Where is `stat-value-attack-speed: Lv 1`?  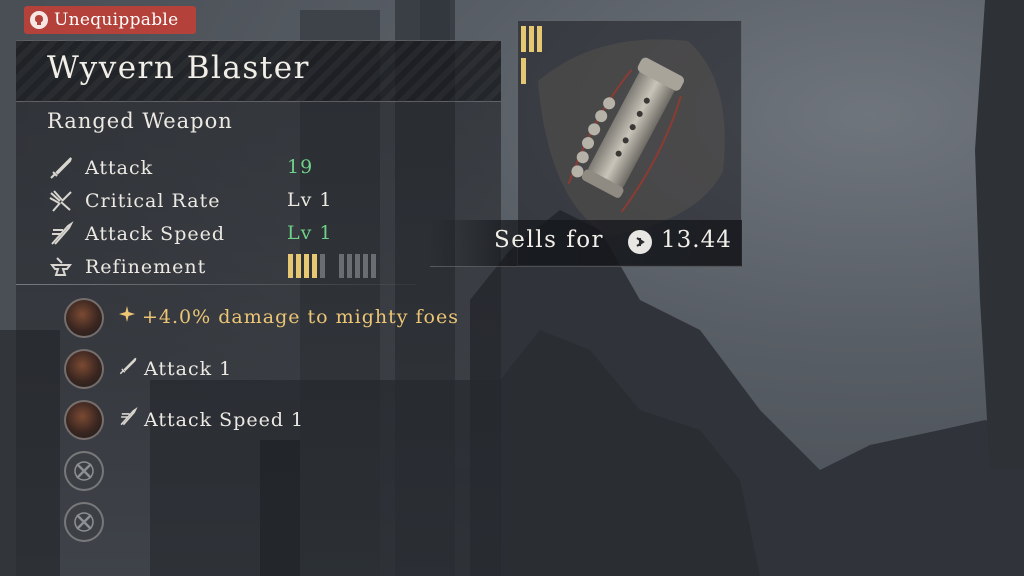
stat-value-attack-speed: Lv 1 is located at coordinates (310, 233).